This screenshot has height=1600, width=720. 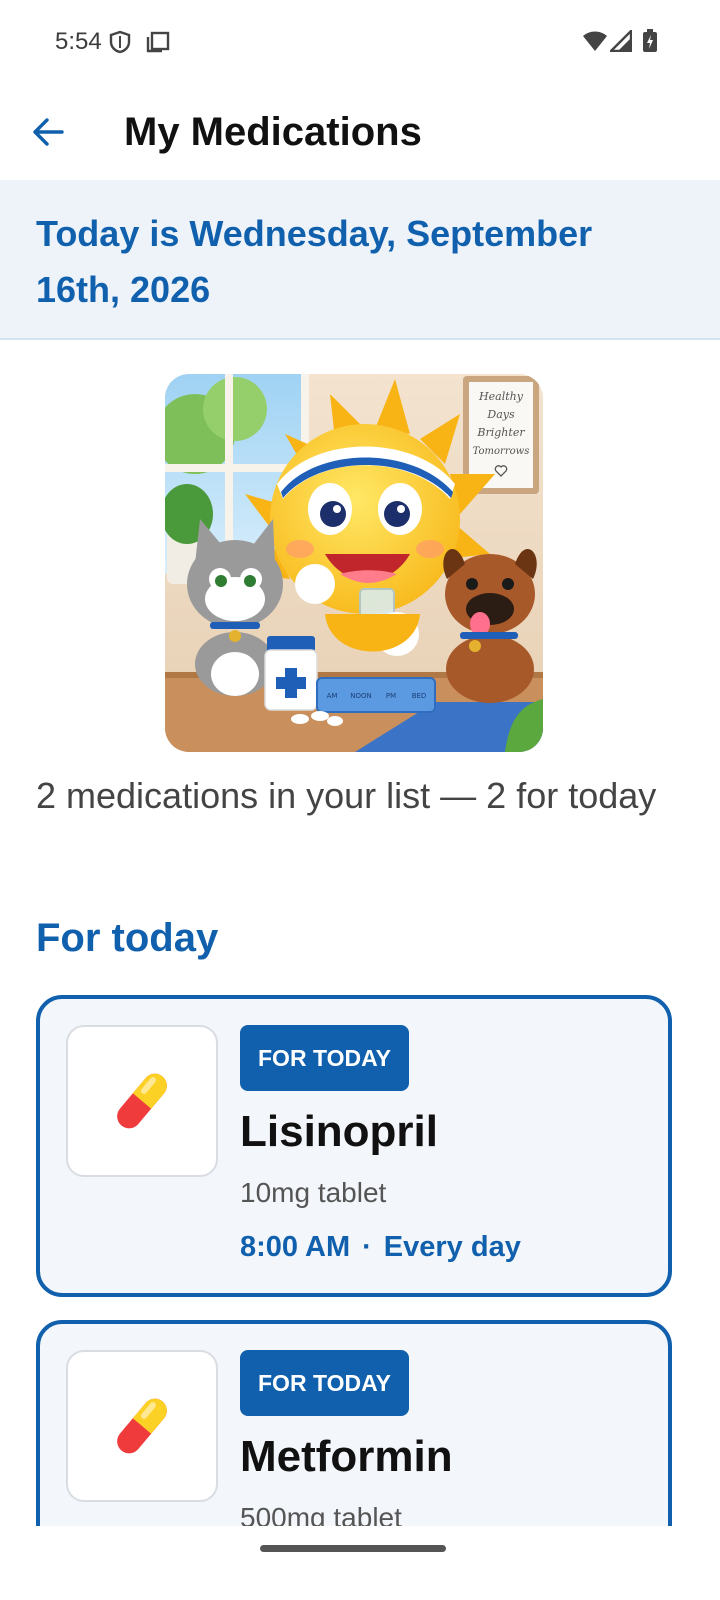 I want to click on screen-icon, so click(x=158, y=44).